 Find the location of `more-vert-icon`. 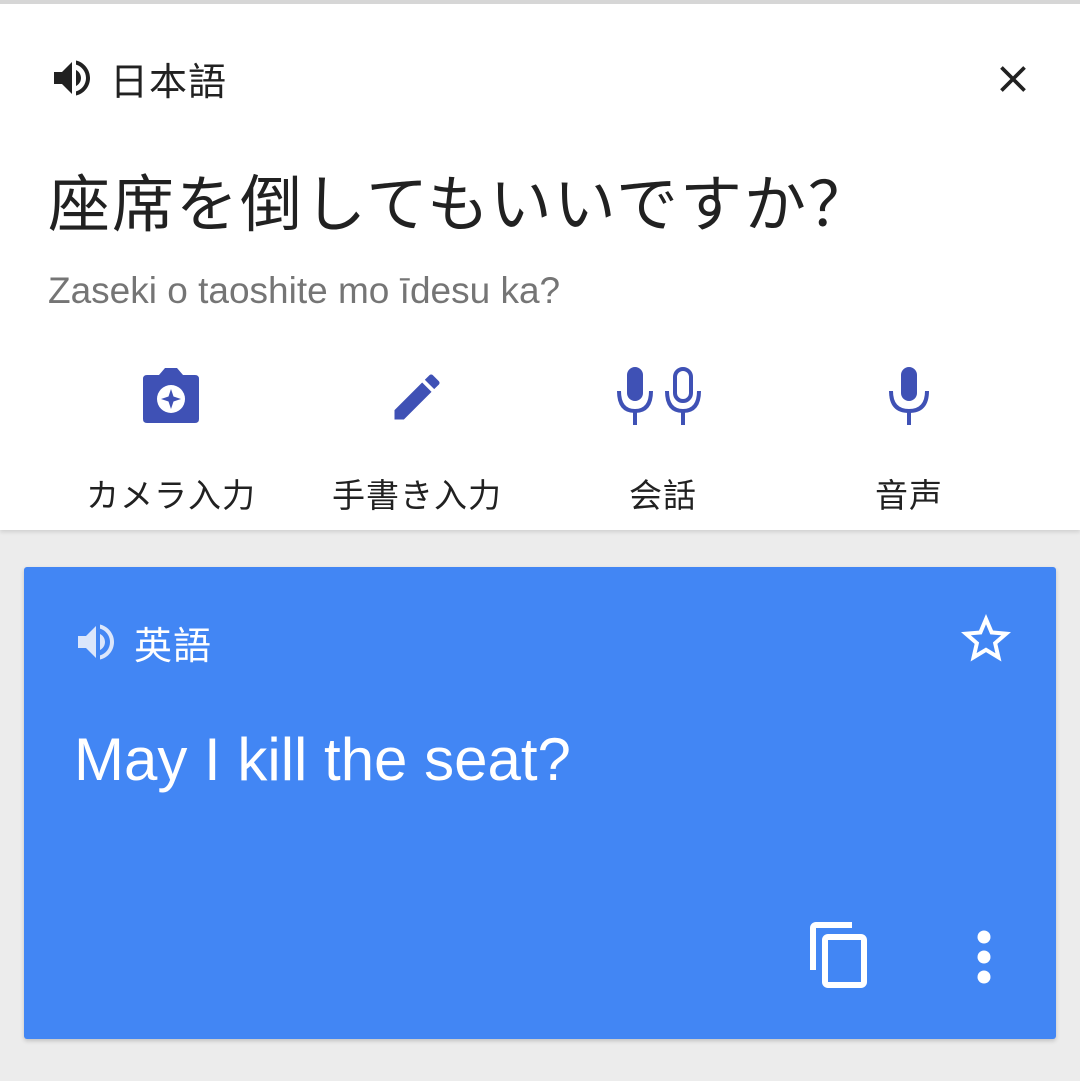

more-vert-icon is located at coordinates (984, 957).